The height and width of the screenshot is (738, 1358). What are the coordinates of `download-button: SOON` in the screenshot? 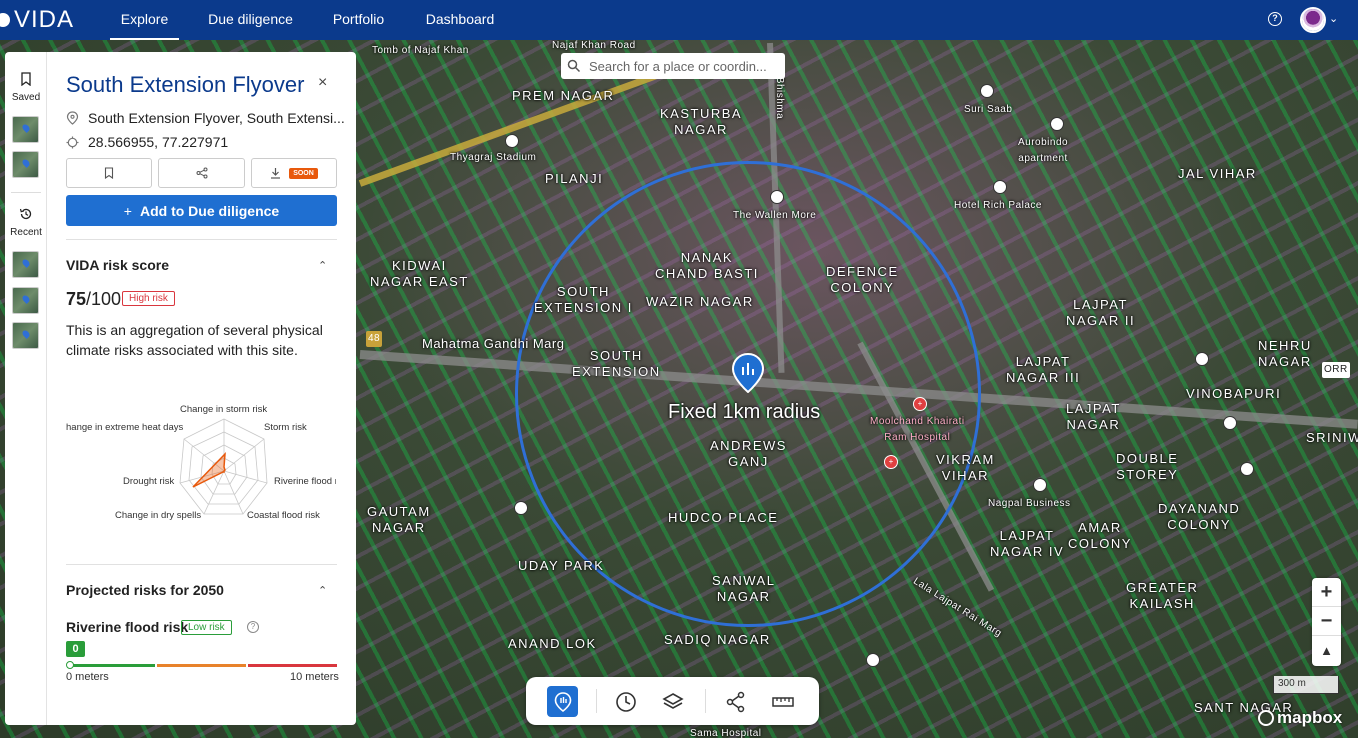 It's located at (294, 173).